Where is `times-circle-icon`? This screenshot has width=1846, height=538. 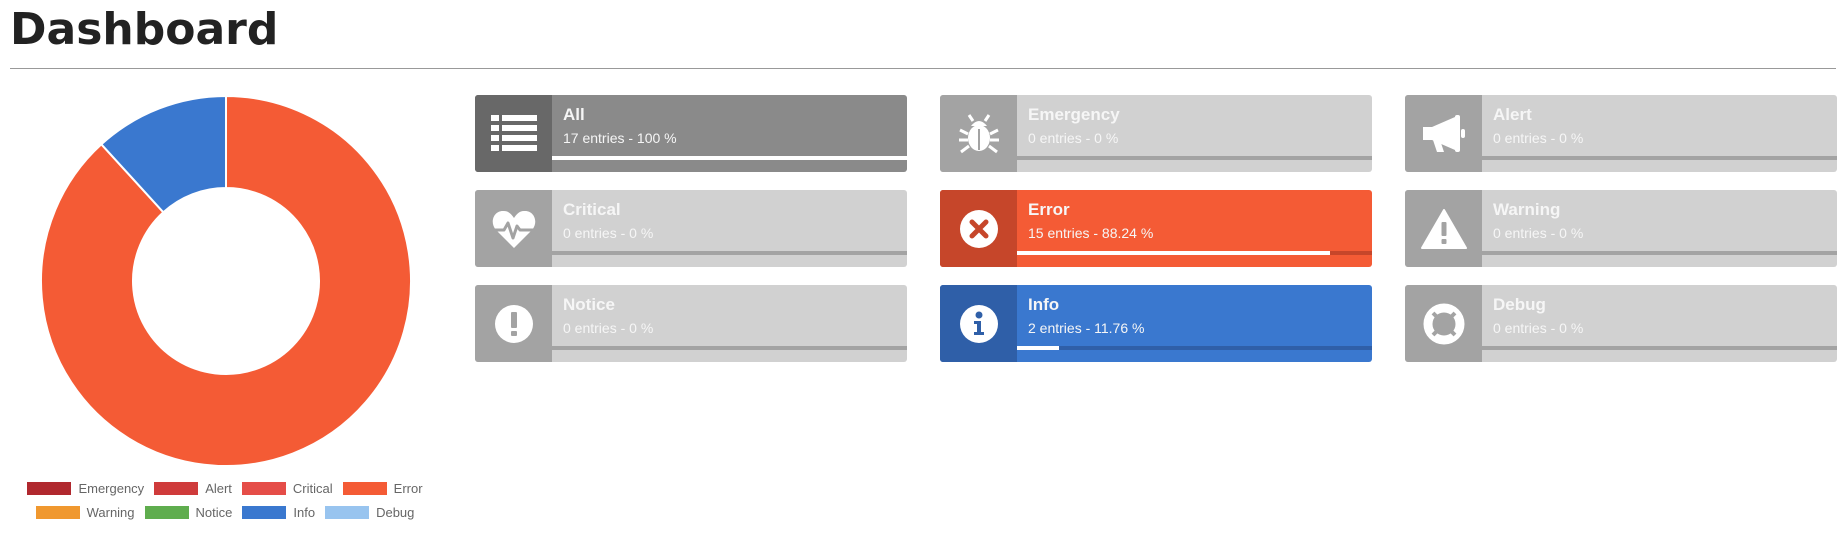 times-circle-icon is located at coordinates (978, 228).